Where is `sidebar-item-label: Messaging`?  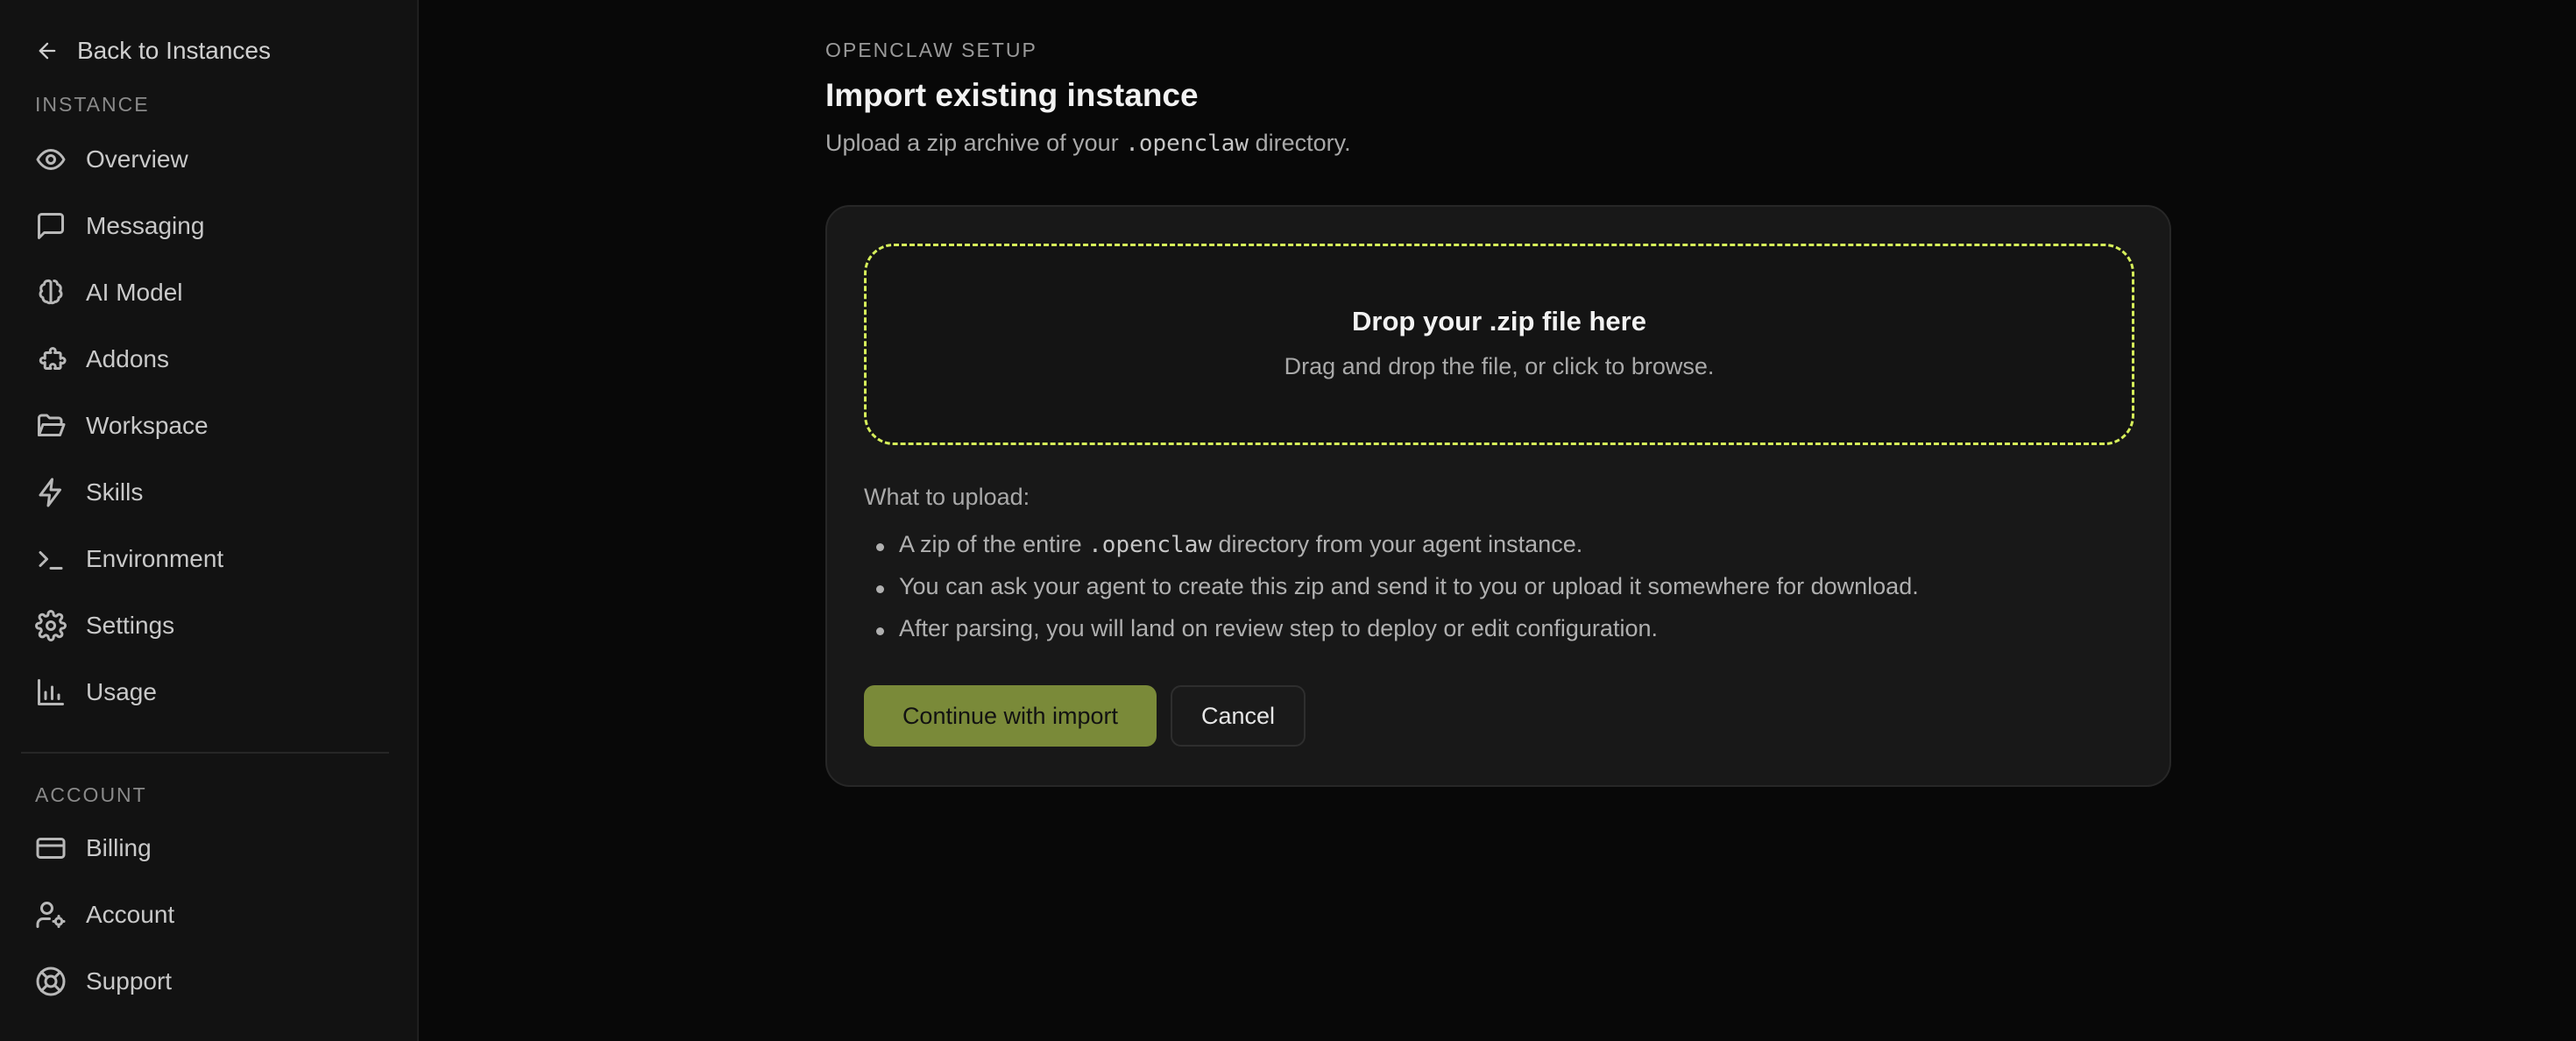 sidebar-item-label: Messaging is located at coordinates (145, 226).